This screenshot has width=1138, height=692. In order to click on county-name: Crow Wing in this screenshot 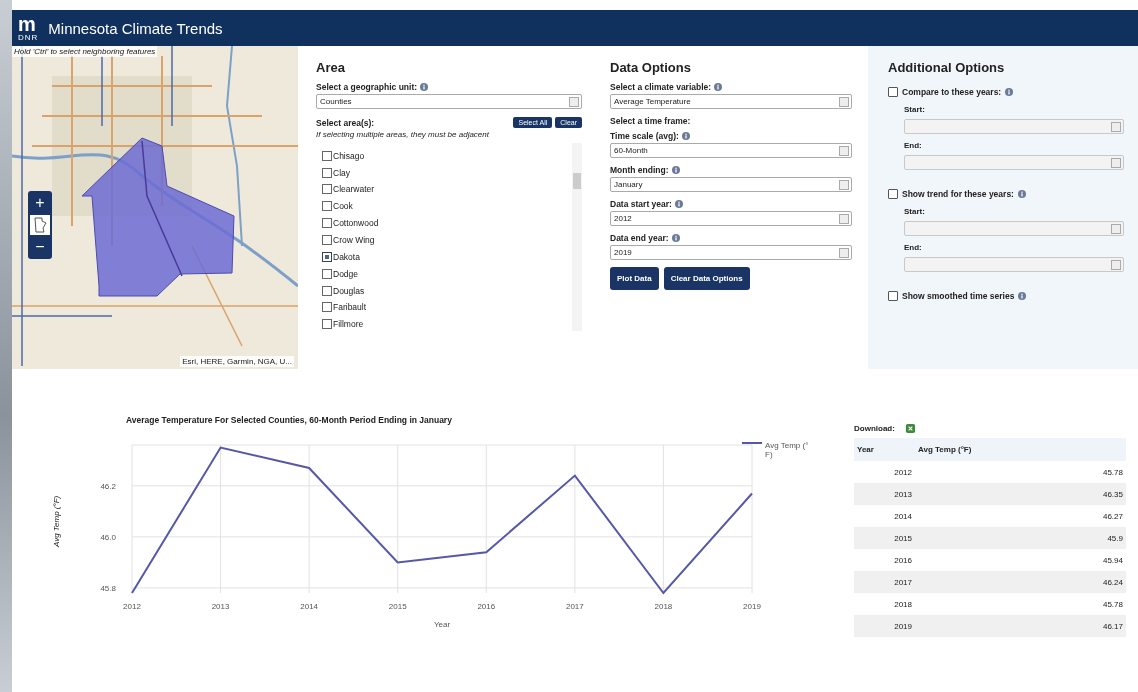, I will do `click(354, 239)`.